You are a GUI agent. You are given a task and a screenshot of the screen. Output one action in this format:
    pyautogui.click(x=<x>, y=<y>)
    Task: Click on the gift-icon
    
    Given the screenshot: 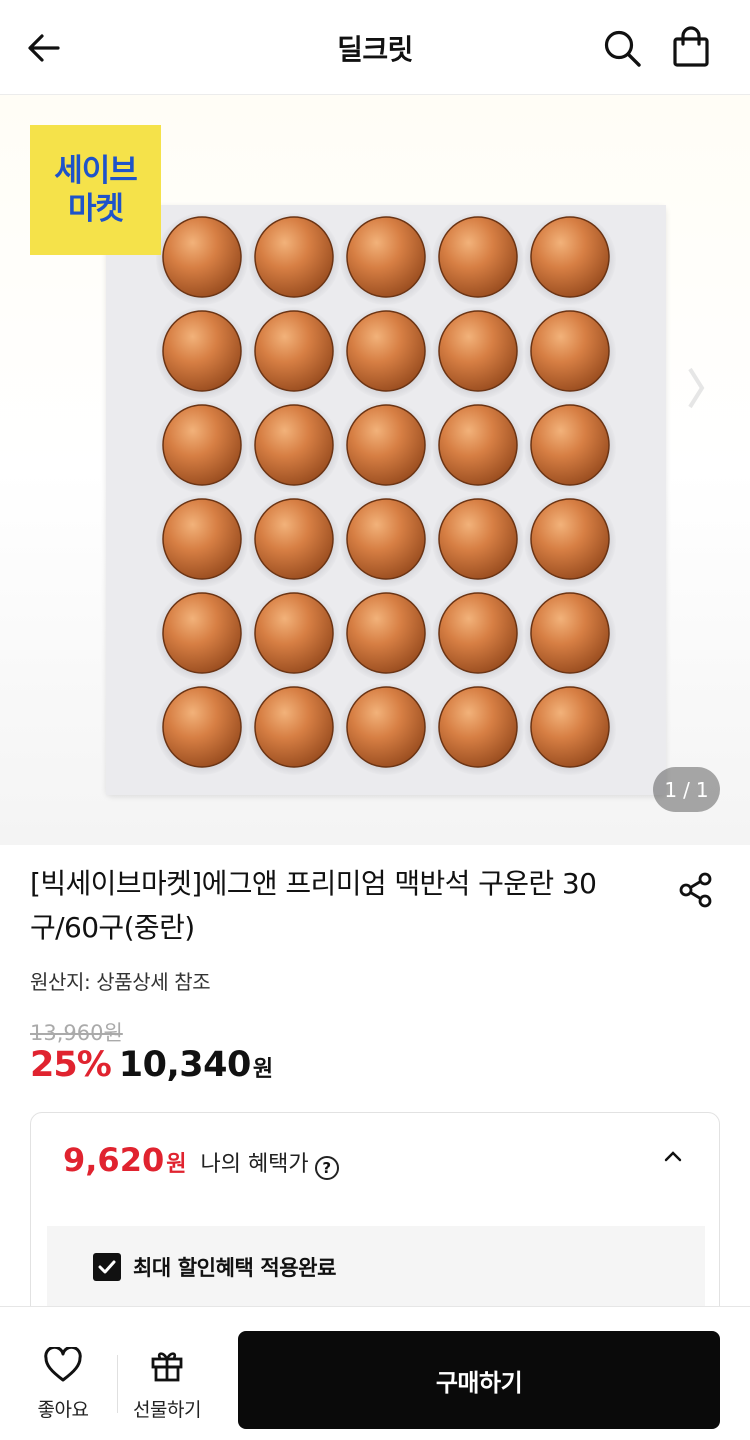 What is the action you would take?
    pyautogui.click(x=167, y=1367)
    